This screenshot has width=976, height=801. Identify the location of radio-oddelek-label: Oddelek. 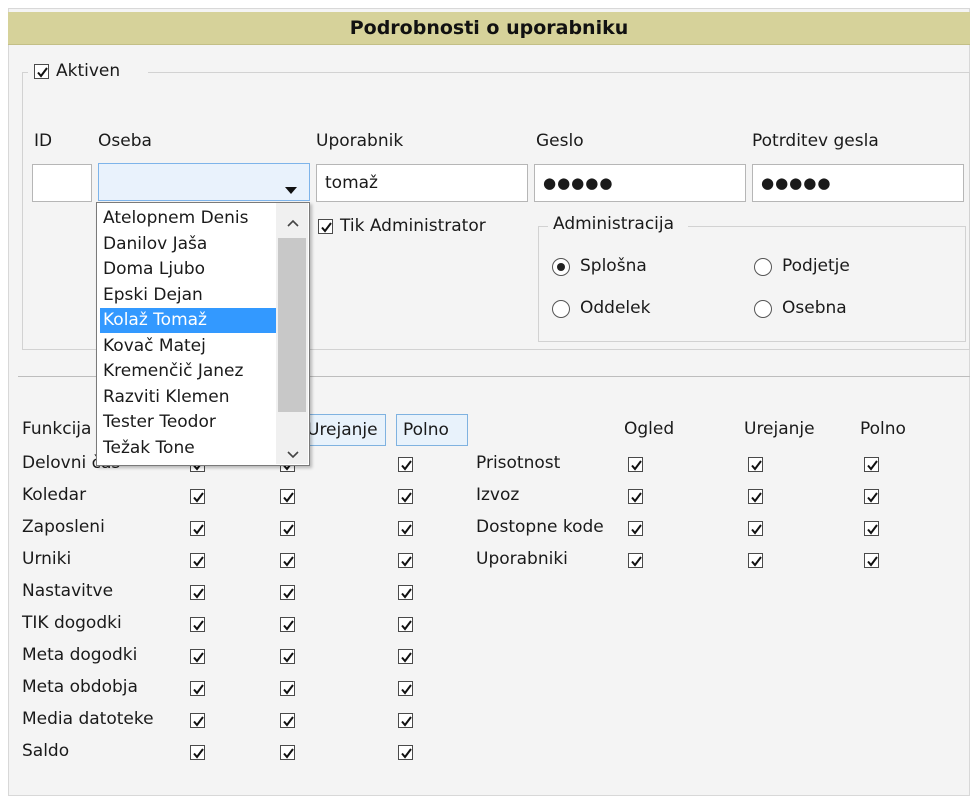
(615, 308).